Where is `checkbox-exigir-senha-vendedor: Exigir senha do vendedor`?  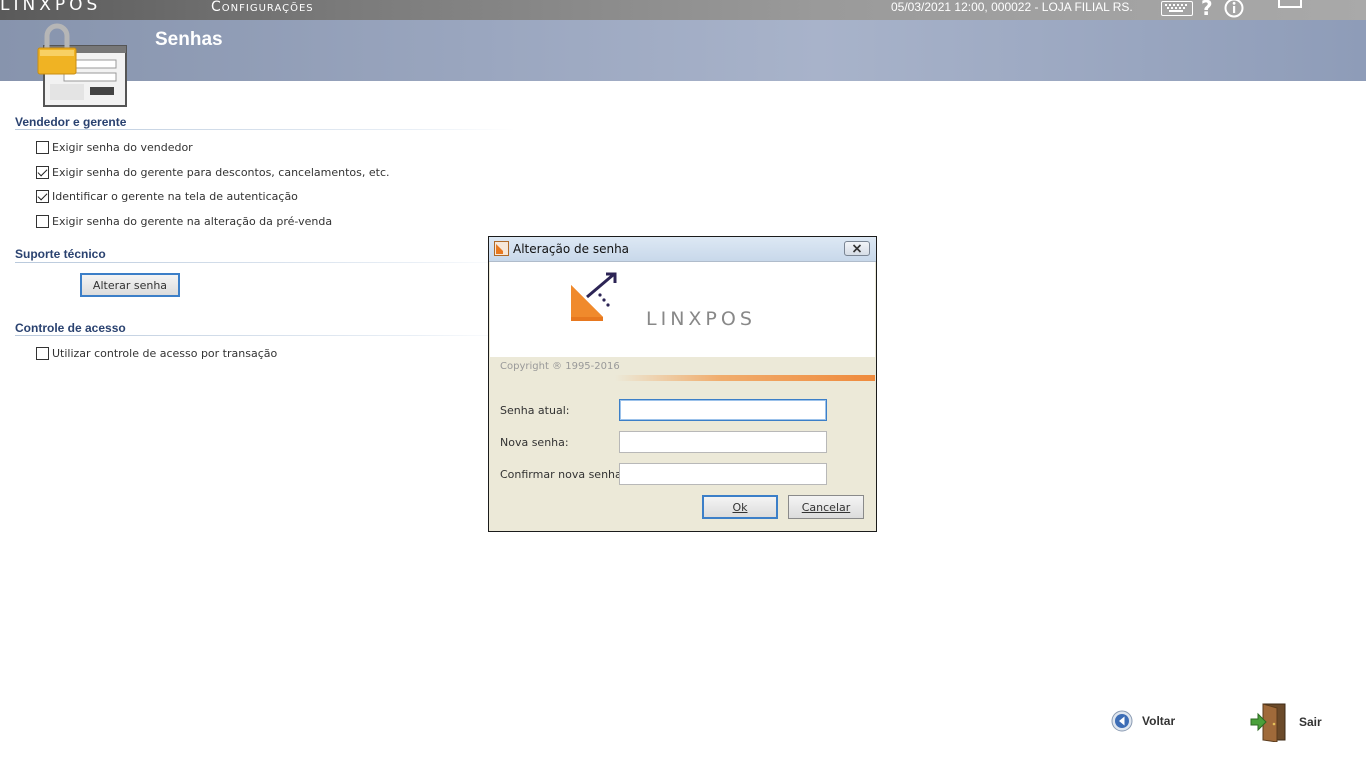
checkbox-exigir-senha-vendedor: Exigir senha do vendedor is located at coordinates (114, 147).